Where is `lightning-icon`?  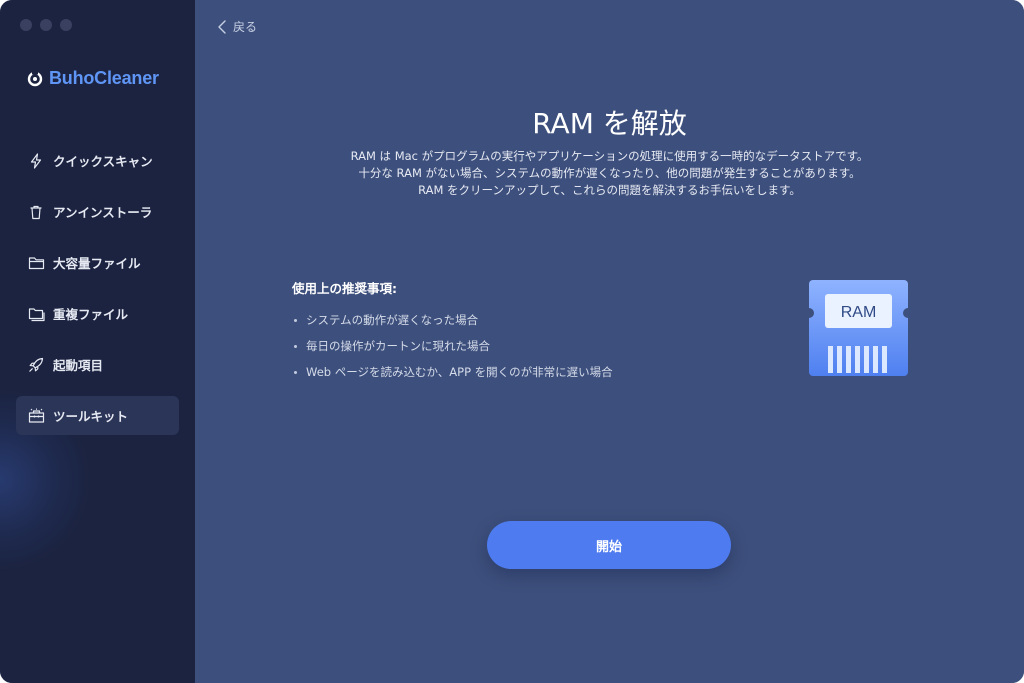
lightning-icon is located at coordinates (36, 161).